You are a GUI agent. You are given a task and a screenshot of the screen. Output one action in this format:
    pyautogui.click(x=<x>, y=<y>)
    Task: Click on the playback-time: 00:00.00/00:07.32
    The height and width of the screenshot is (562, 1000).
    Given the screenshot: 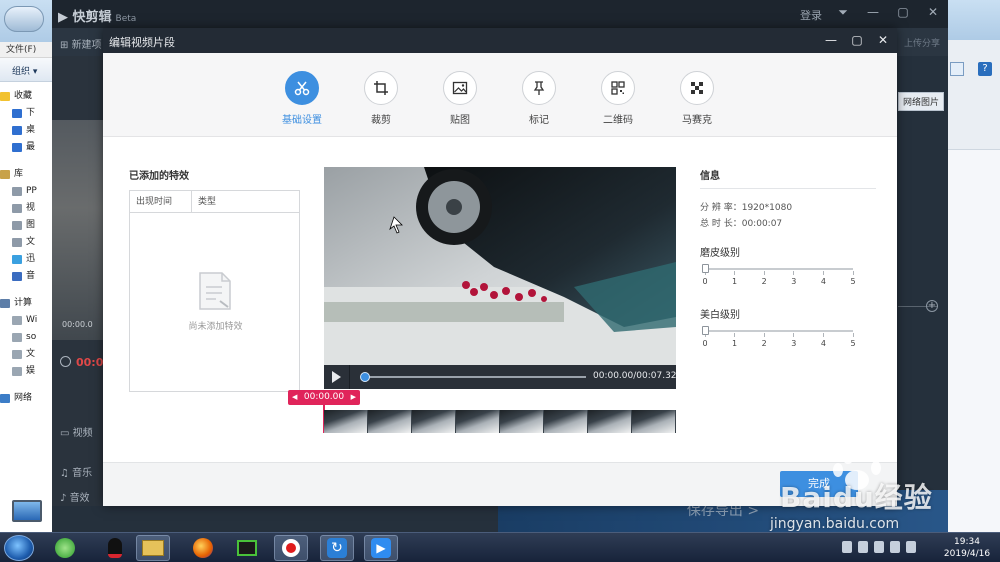 What is the action you would take?
    pyautogui.click(x=635, y=376)
    